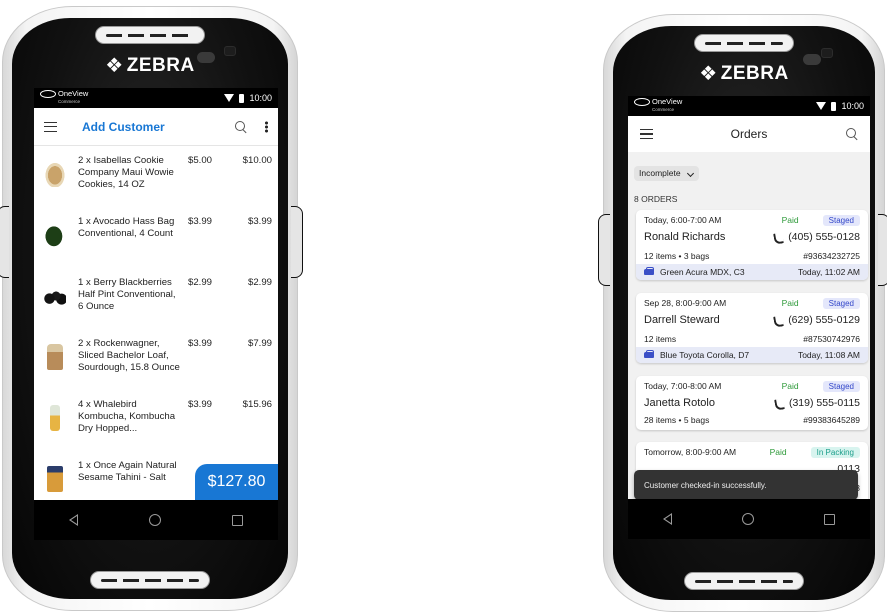 The image size is (887, 615). I want to click on phone-link: (405) 555-0128, so click(817, 237).